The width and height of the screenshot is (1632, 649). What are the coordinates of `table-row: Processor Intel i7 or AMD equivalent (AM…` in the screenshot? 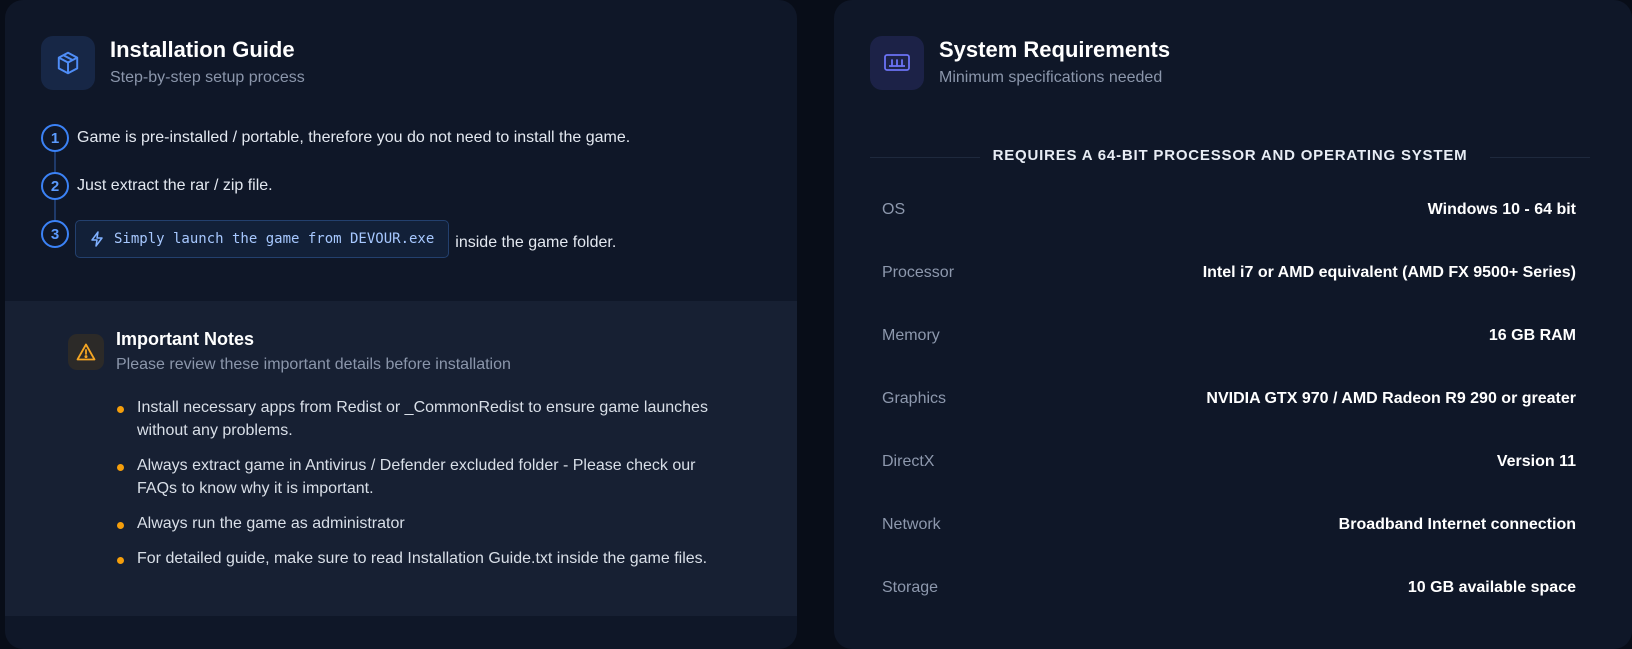 It's located at (1229, 272).